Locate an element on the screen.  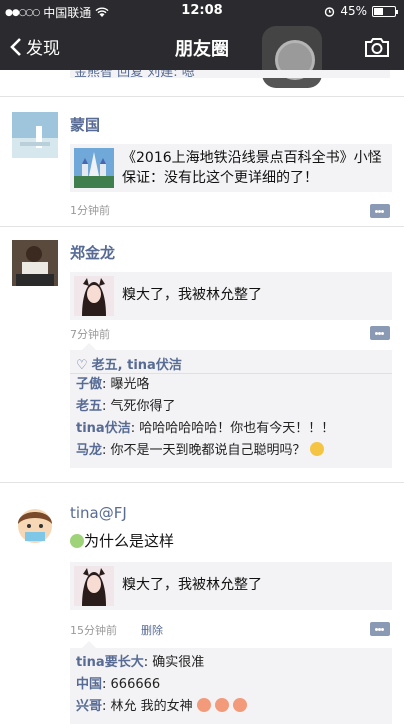
comment-item: 老五: 气死你得了 is located at coordinates (231, 407).